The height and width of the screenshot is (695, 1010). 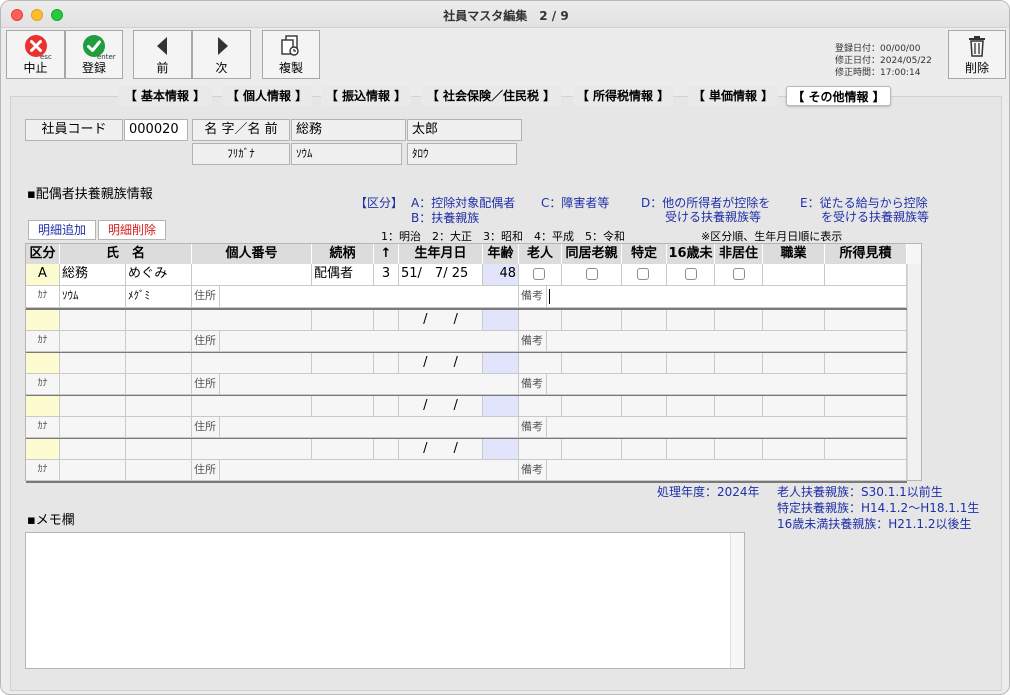 I want to click on memo-scrollbar, so click(x=737, y=600).